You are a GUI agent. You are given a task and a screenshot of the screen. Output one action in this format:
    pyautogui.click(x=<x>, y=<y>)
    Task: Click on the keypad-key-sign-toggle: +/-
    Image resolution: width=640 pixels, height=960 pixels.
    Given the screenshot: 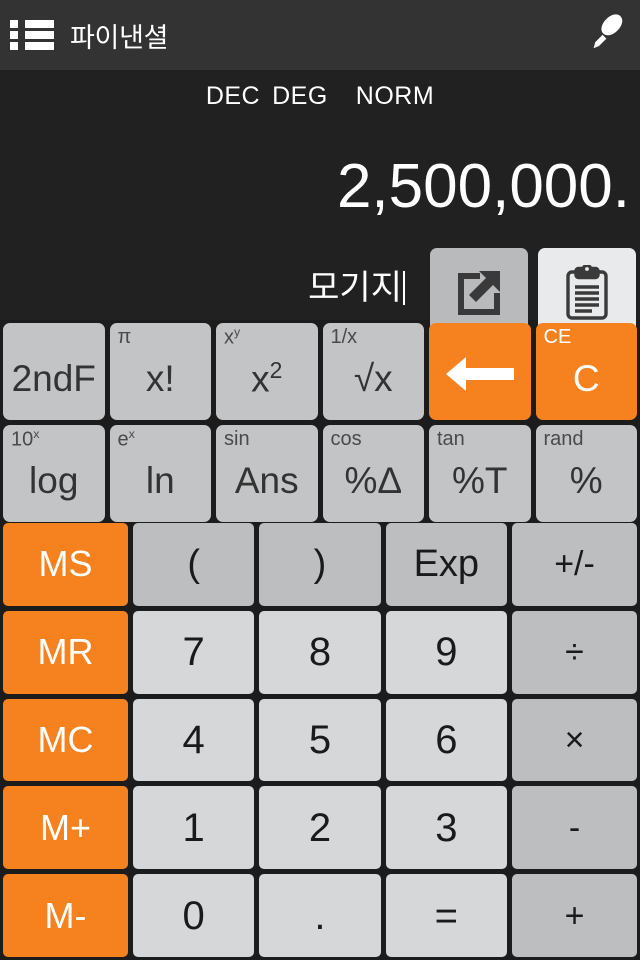 What is the action you would take?
    pyautogui.click(x=574, y=564)
    